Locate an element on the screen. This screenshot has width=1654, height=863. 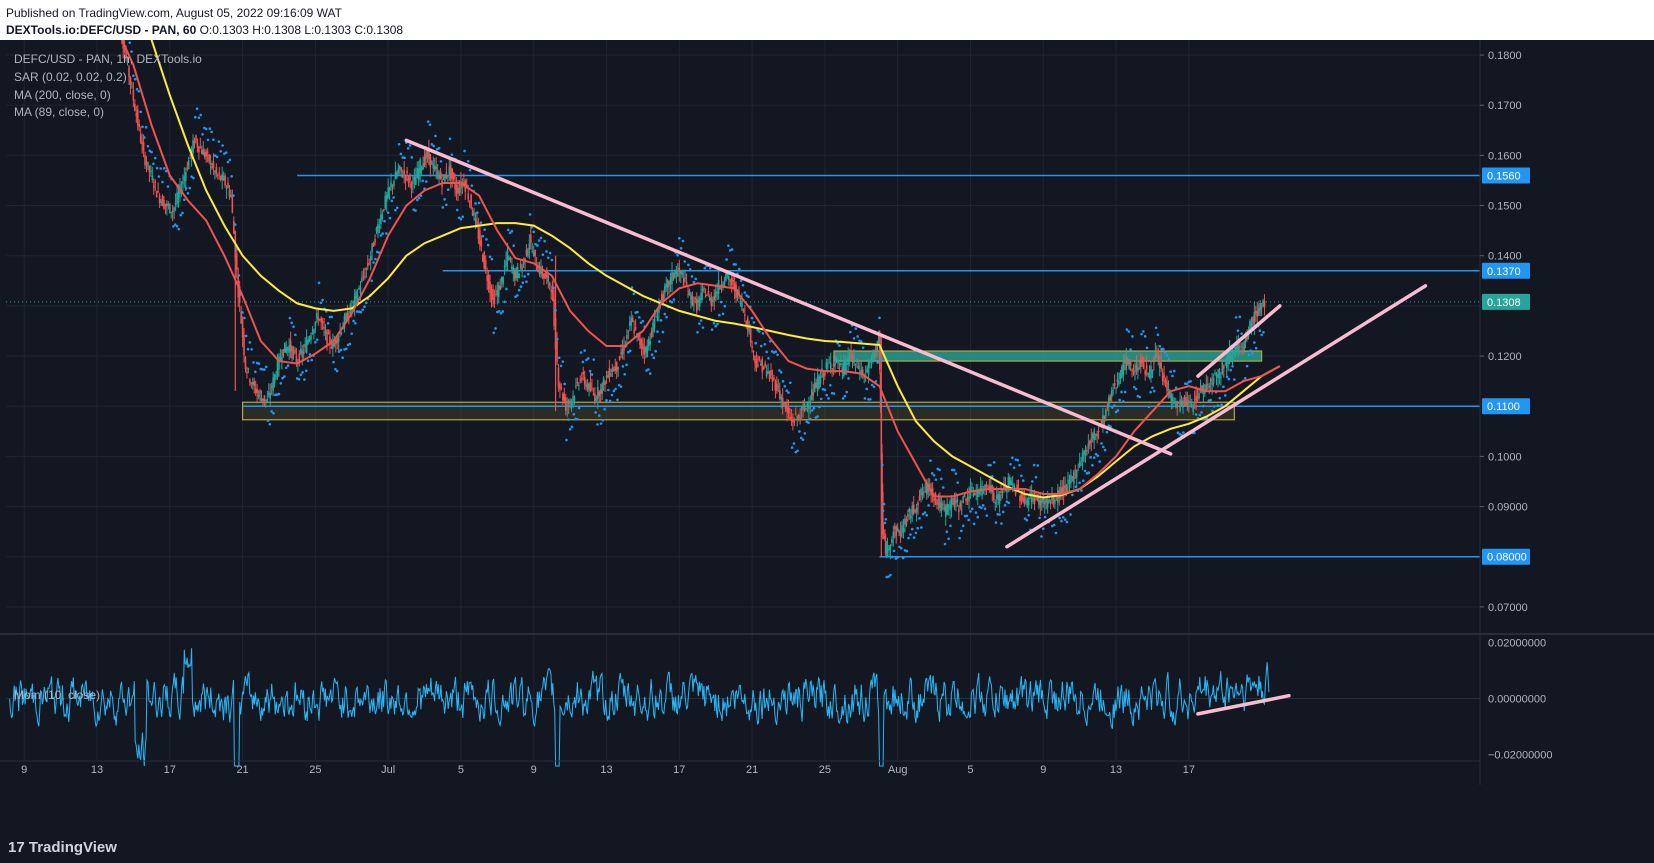
ohlc-values: O:0.1303 H:0.1308 L:0.1303 C:0.1308 is located at coordinates (301, 30).